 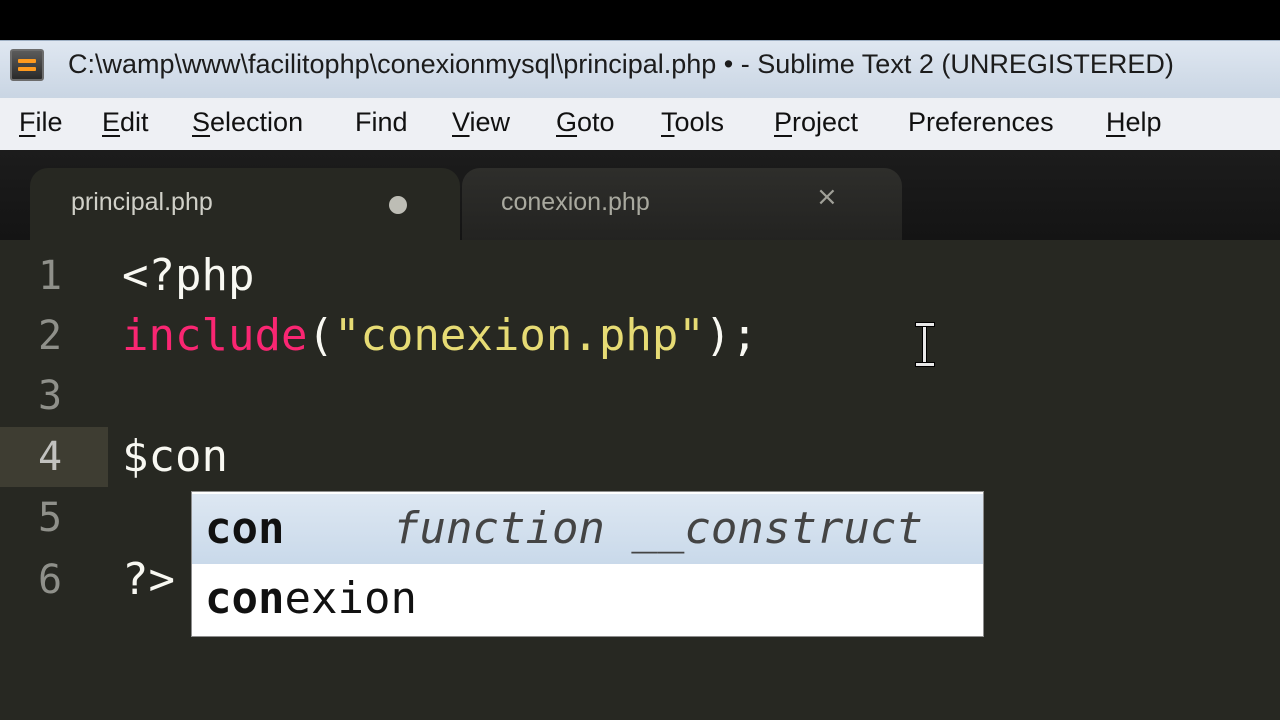 What do you see at coordinates (692, 122) in the screenshot?
I see `menu-tools: Tools` at bounding box center [692, 122].